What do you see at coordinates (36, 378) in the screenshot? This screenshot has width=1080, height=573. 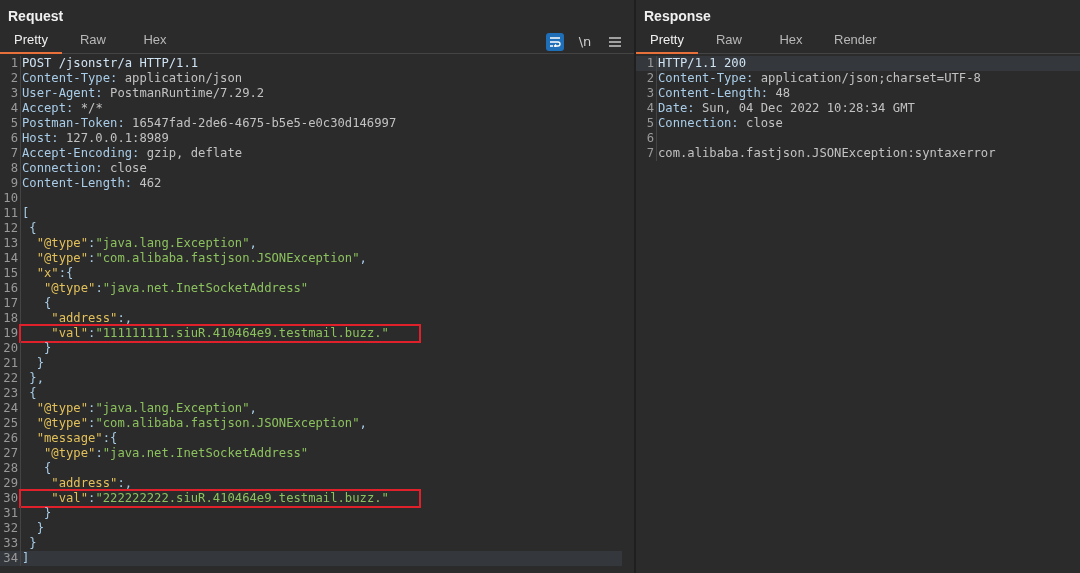 I see `code-line: },` at bounding box center [36, 378].